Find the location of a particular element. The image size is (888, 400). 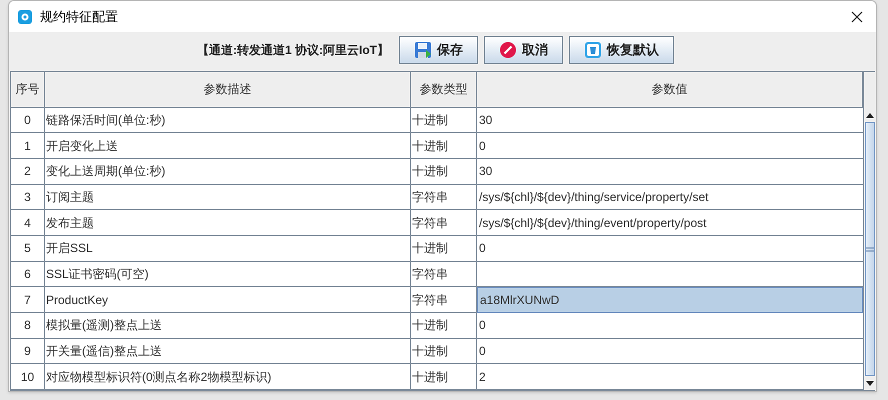

table-cell: 9 is located at coordinates (28, 351).